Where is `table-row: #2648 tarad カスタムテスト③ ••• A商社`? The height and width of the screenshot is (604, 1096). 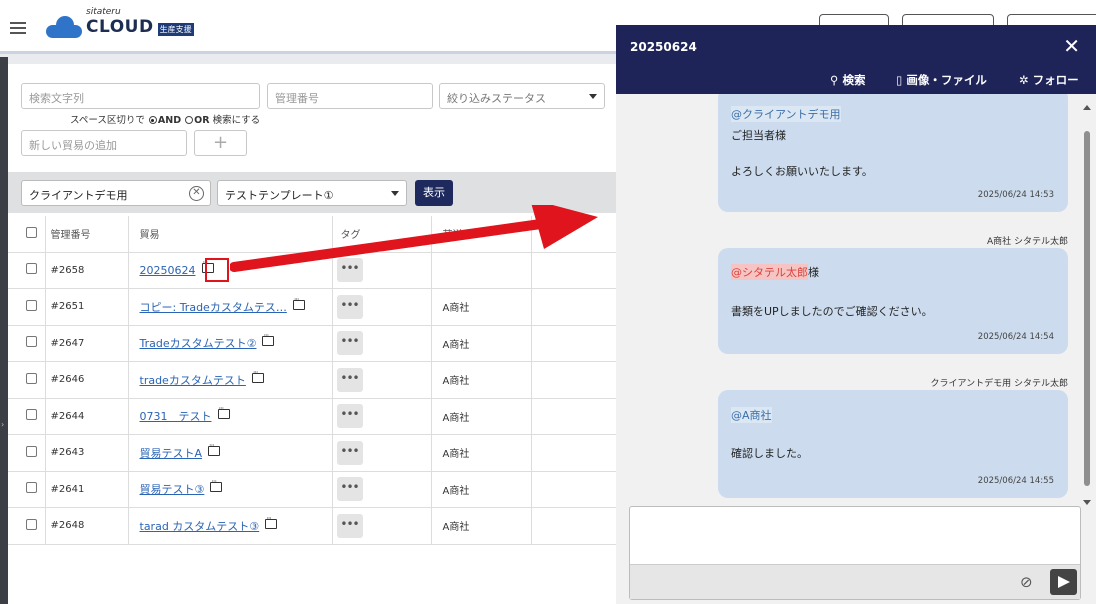
table-row: #2648 tarad カスタムテスト③ ••• A商社 is located at coordinates (313, 526).